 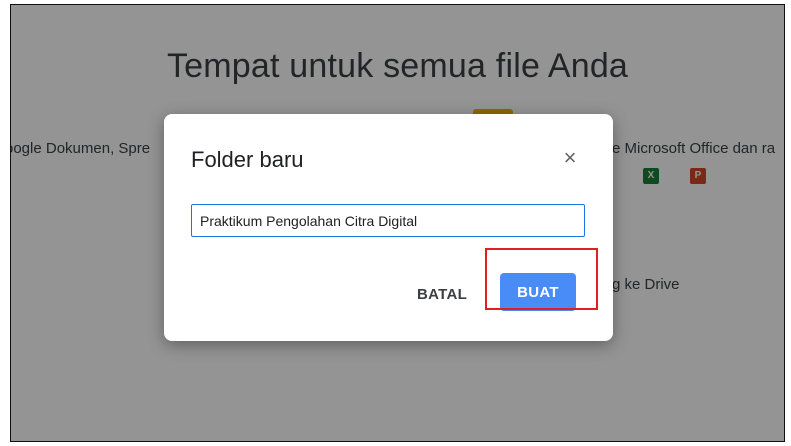 What do you see at coordinates (388, 220) in the screenshot?
I see `folder-name-input` at bounding box center [388, 220].